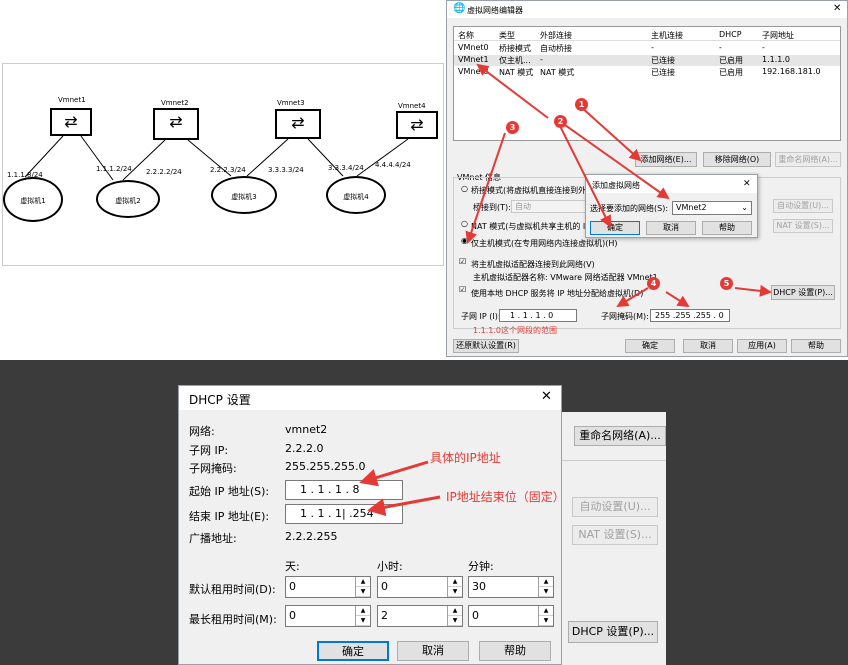 The height and width of the screenshot is (665, 848). I want to click on annotation-marker: 4, so click(653, 283).